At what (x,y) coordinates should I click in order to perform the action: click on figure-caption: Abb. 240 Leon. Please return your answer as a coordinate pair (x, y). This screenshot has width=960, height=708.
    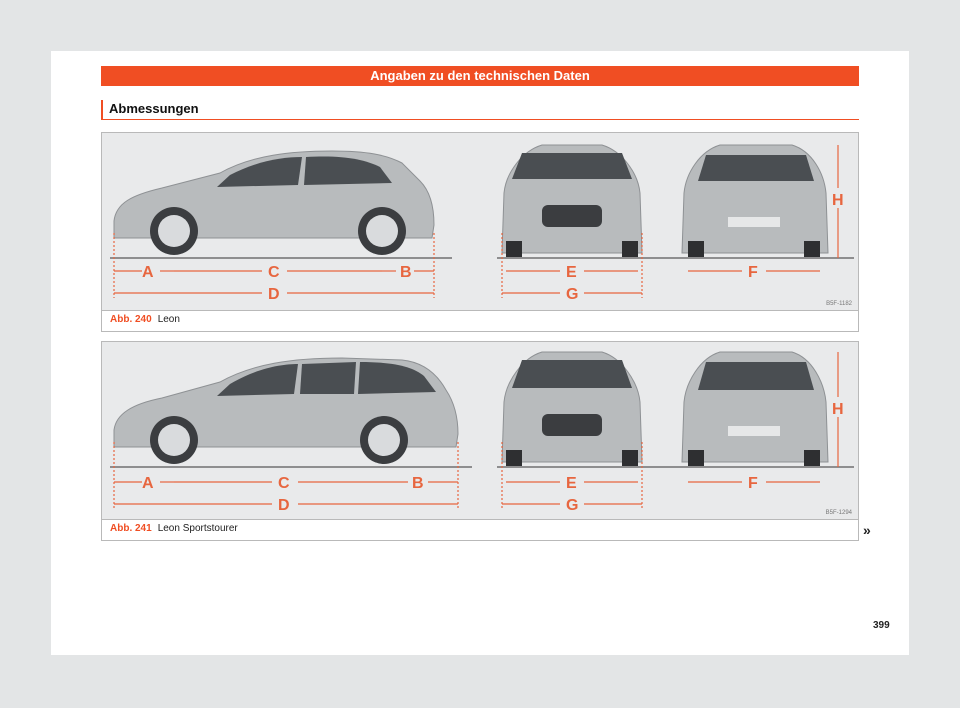
    Looking at the image, I should click on (145, 319).